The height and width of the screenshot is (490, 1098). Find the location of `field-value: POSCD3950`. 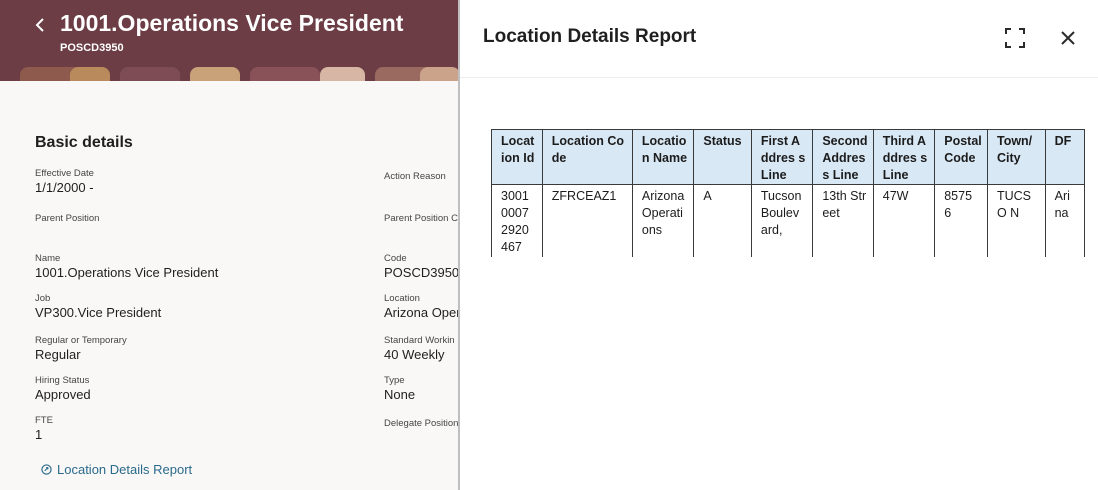

field-value: POSCD3950 is located at coordinates (421, 272).